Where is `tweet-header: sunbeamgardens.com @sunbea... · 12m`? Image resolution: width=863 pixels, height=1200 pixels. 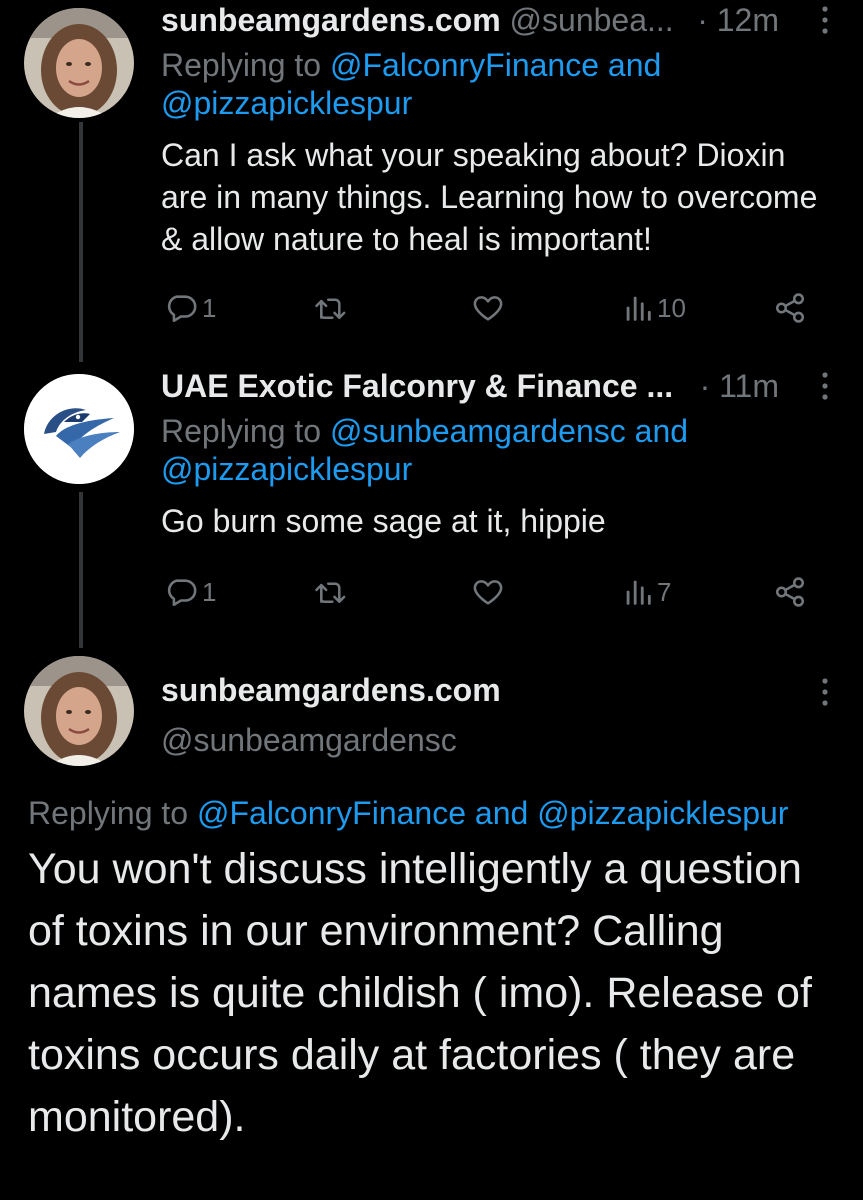 tweet-header: sunbeamgardens.com @sunbea... · 12m is located at coordinates (500, 23).